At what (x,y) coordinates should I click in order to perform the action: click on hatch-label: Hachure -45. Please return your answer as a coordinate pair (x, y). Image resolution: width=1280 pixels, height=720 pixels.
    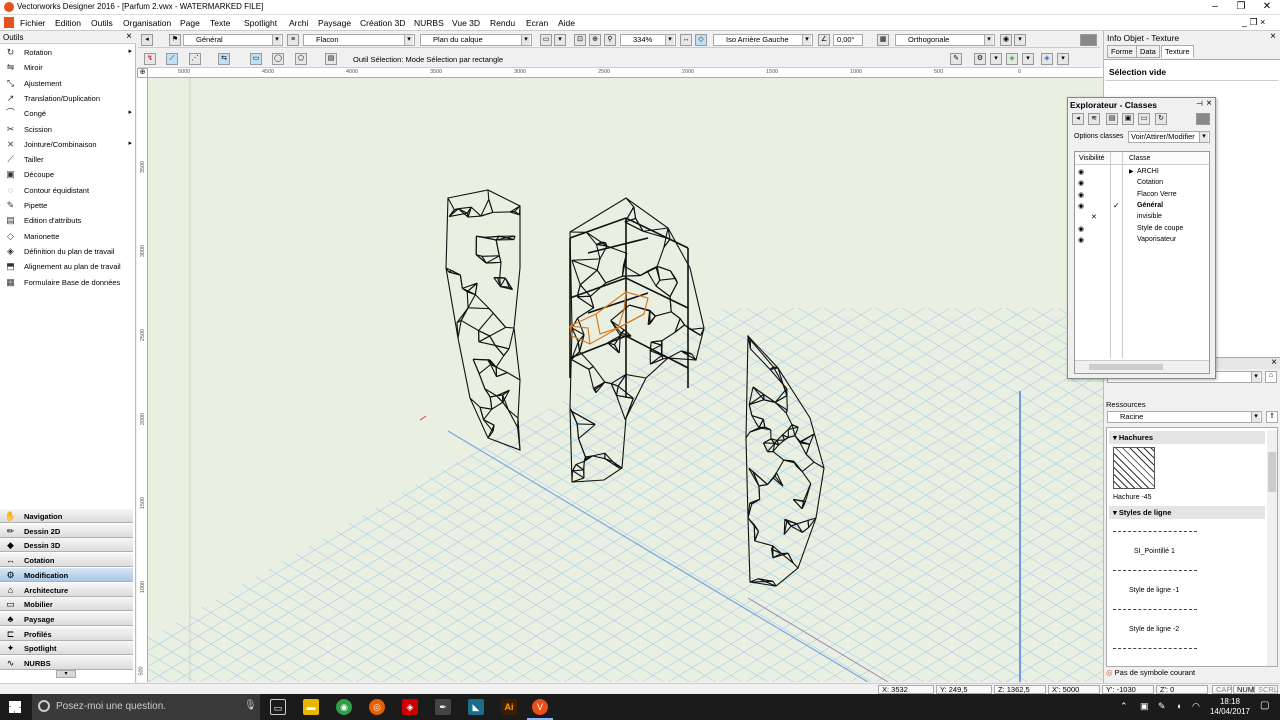
    Looking at the image, I should click on (1132, 497).